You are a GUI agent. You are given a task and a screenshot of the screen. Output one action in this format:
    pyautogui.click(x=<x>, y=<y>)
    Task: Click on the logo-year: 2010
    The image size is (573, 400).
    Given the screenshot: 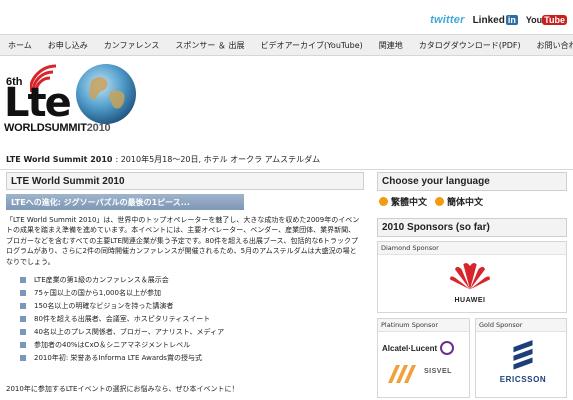 What is the action you would take?
    pyautogui.click(x=98, y=128)
    